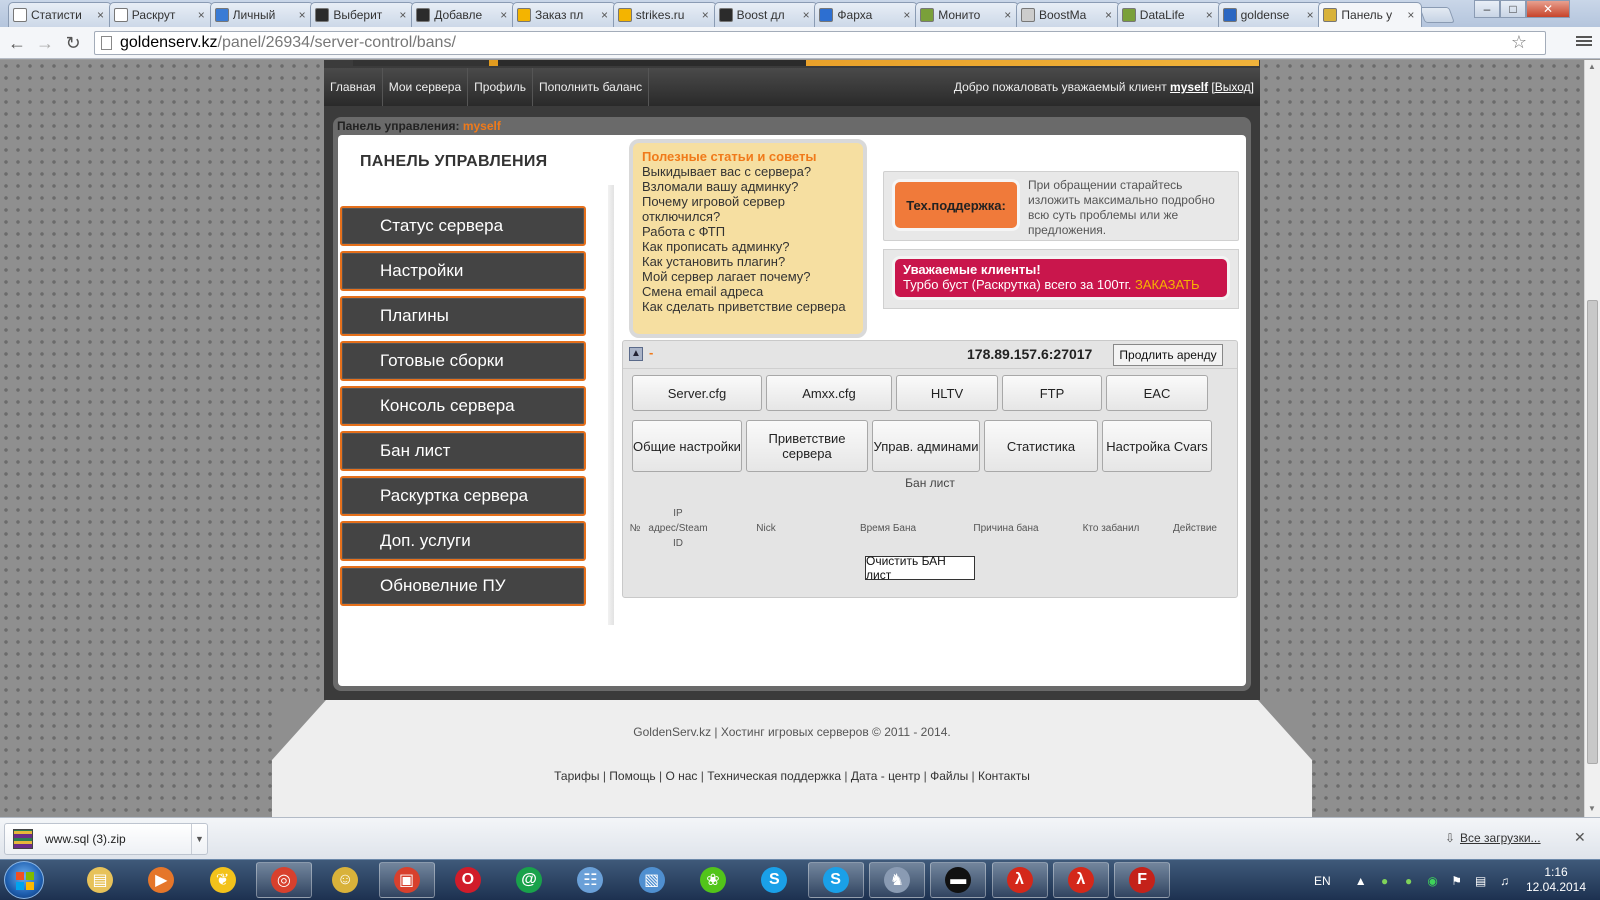 Image resolution: width=1600 pixels, height=900 pixels. What do you see at coordinates (1232, 87) in the screenshot?
I see `logout-link: [Выход]` at bounding box center [1232, 87].